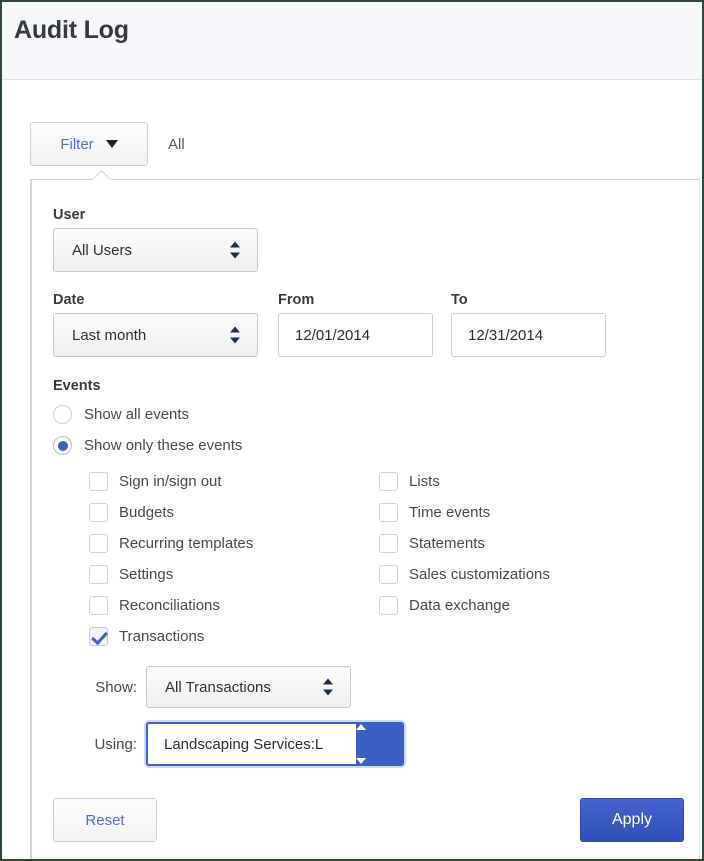 Image resolution: width=704 pixels, height=861 pixels. I want to click on checkbox-label: Budgets, so click(147, 512).